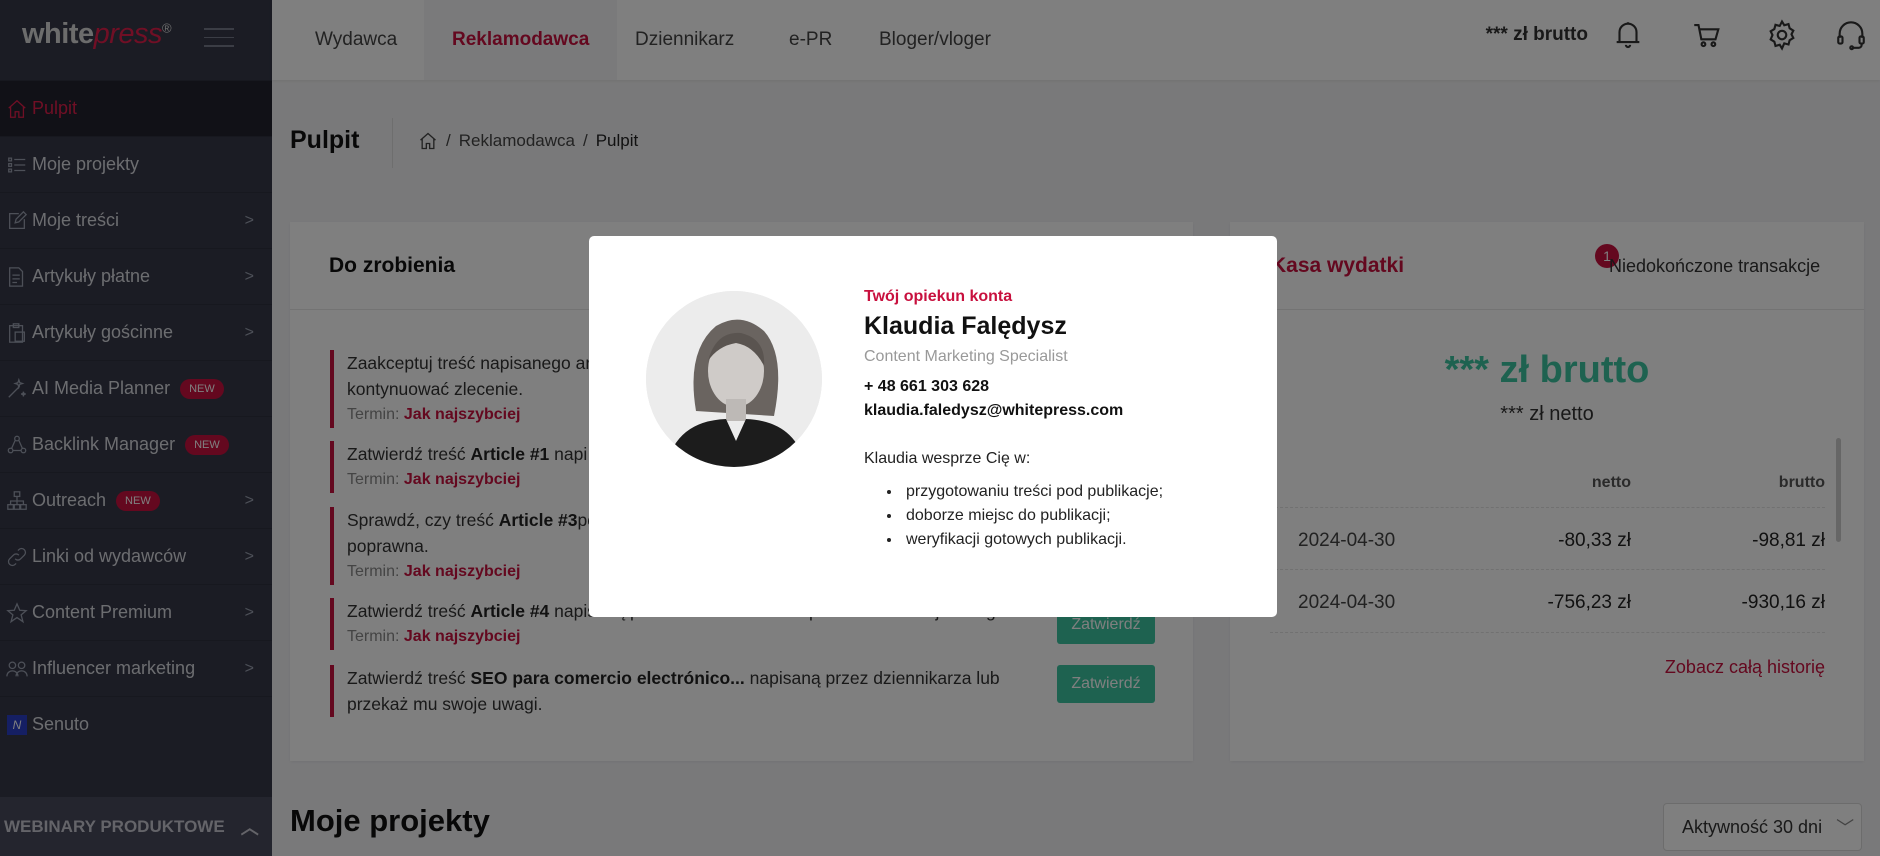 The image size is (1880, 856). I want to click on support-intro: Klaudia wesprze Cię w:, so click(947, 458).